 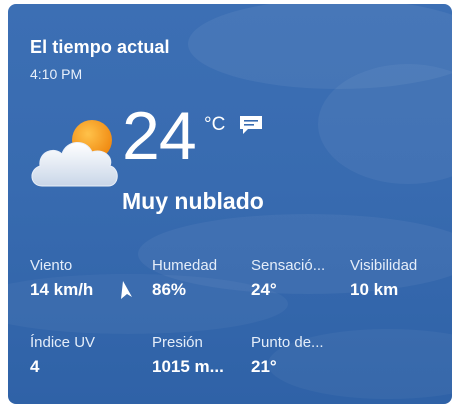 What do you see at coordinates (193, 201) in the screenshot?
I see `weather-condition: Muy nublado` at bounding box center [193, 201].